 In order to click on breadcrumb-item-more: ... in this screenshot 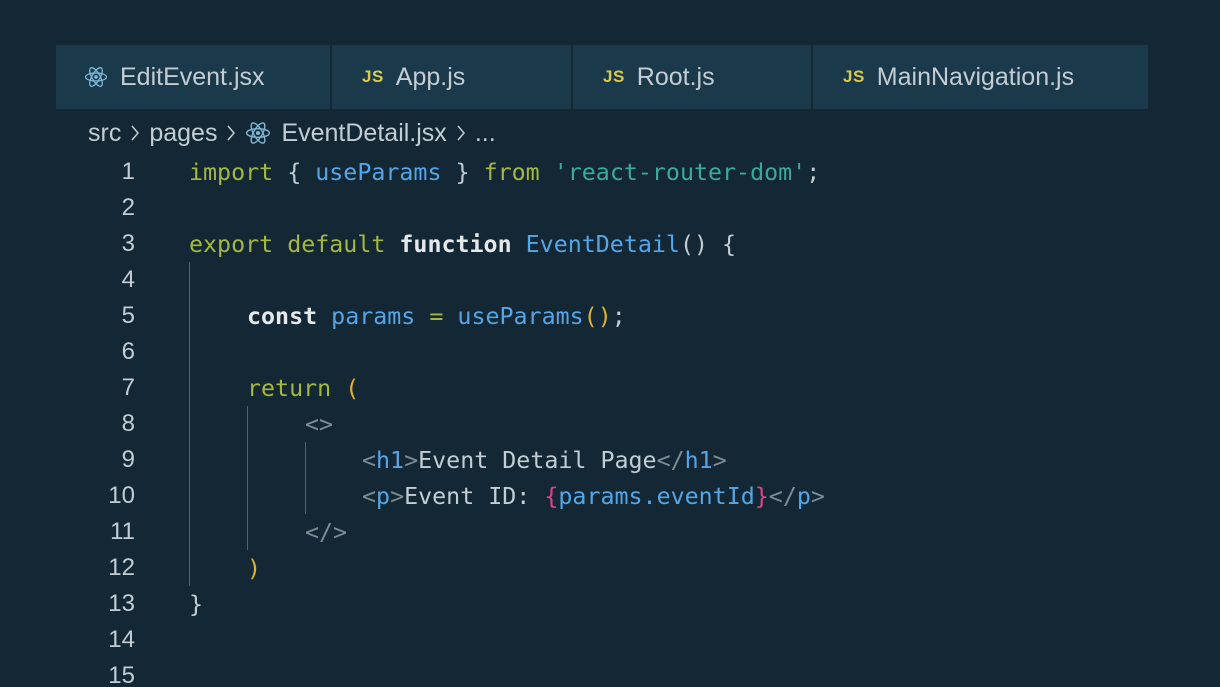, I will do `click(485, 133)`.